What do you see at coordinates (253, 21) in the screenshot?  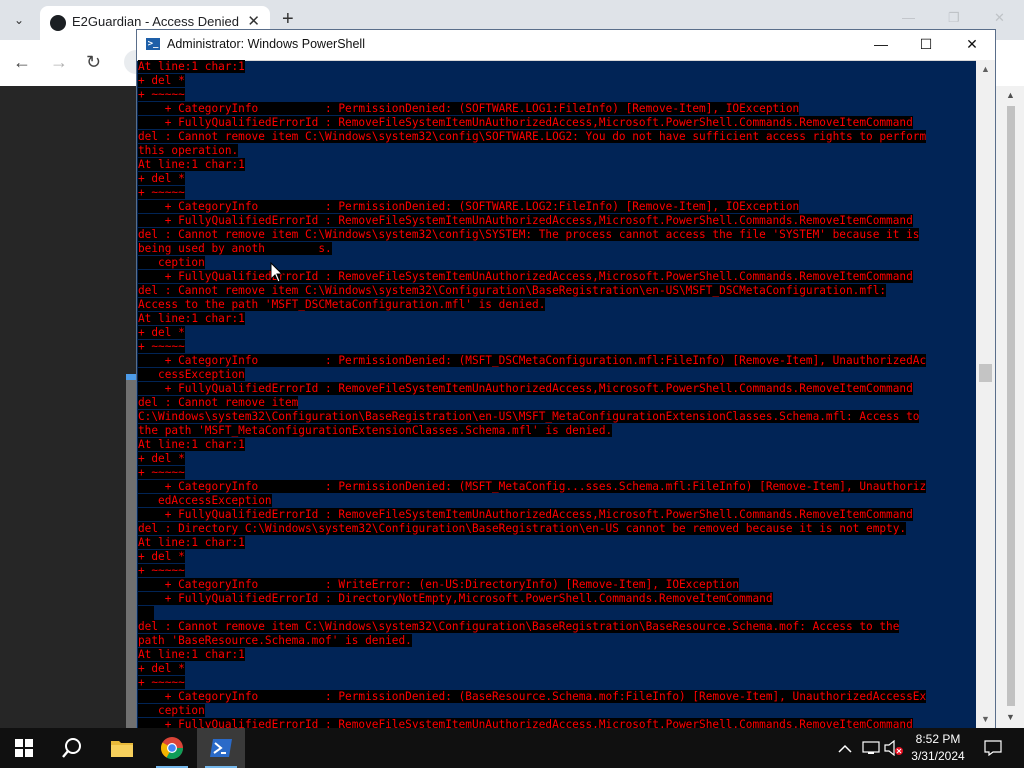 I see `tab-close-button: ✕` at bounding box center [253, 21].